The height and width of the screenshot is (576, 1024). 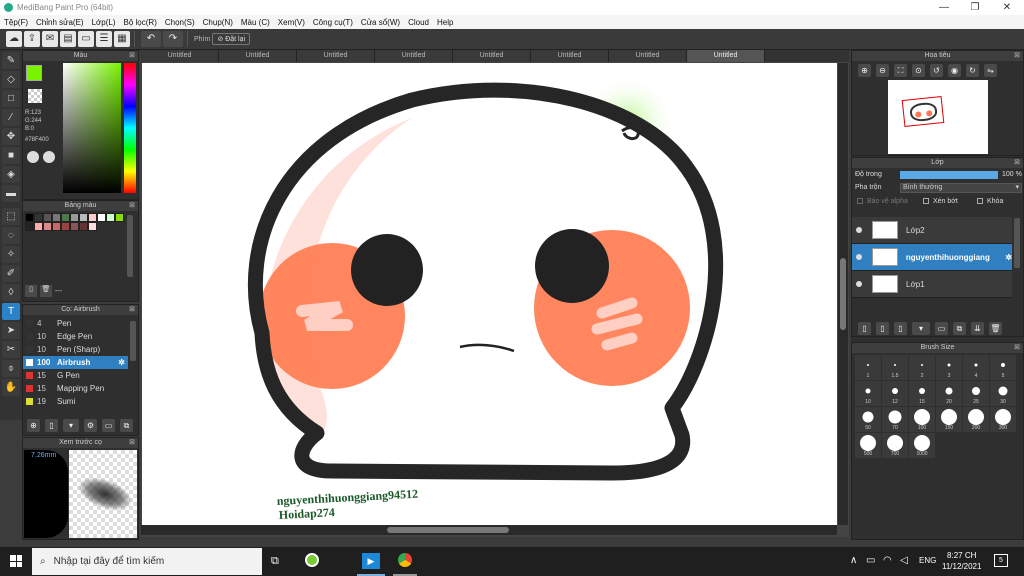 I want to click on brush-size-option: 4, so click(x=976, y=367).